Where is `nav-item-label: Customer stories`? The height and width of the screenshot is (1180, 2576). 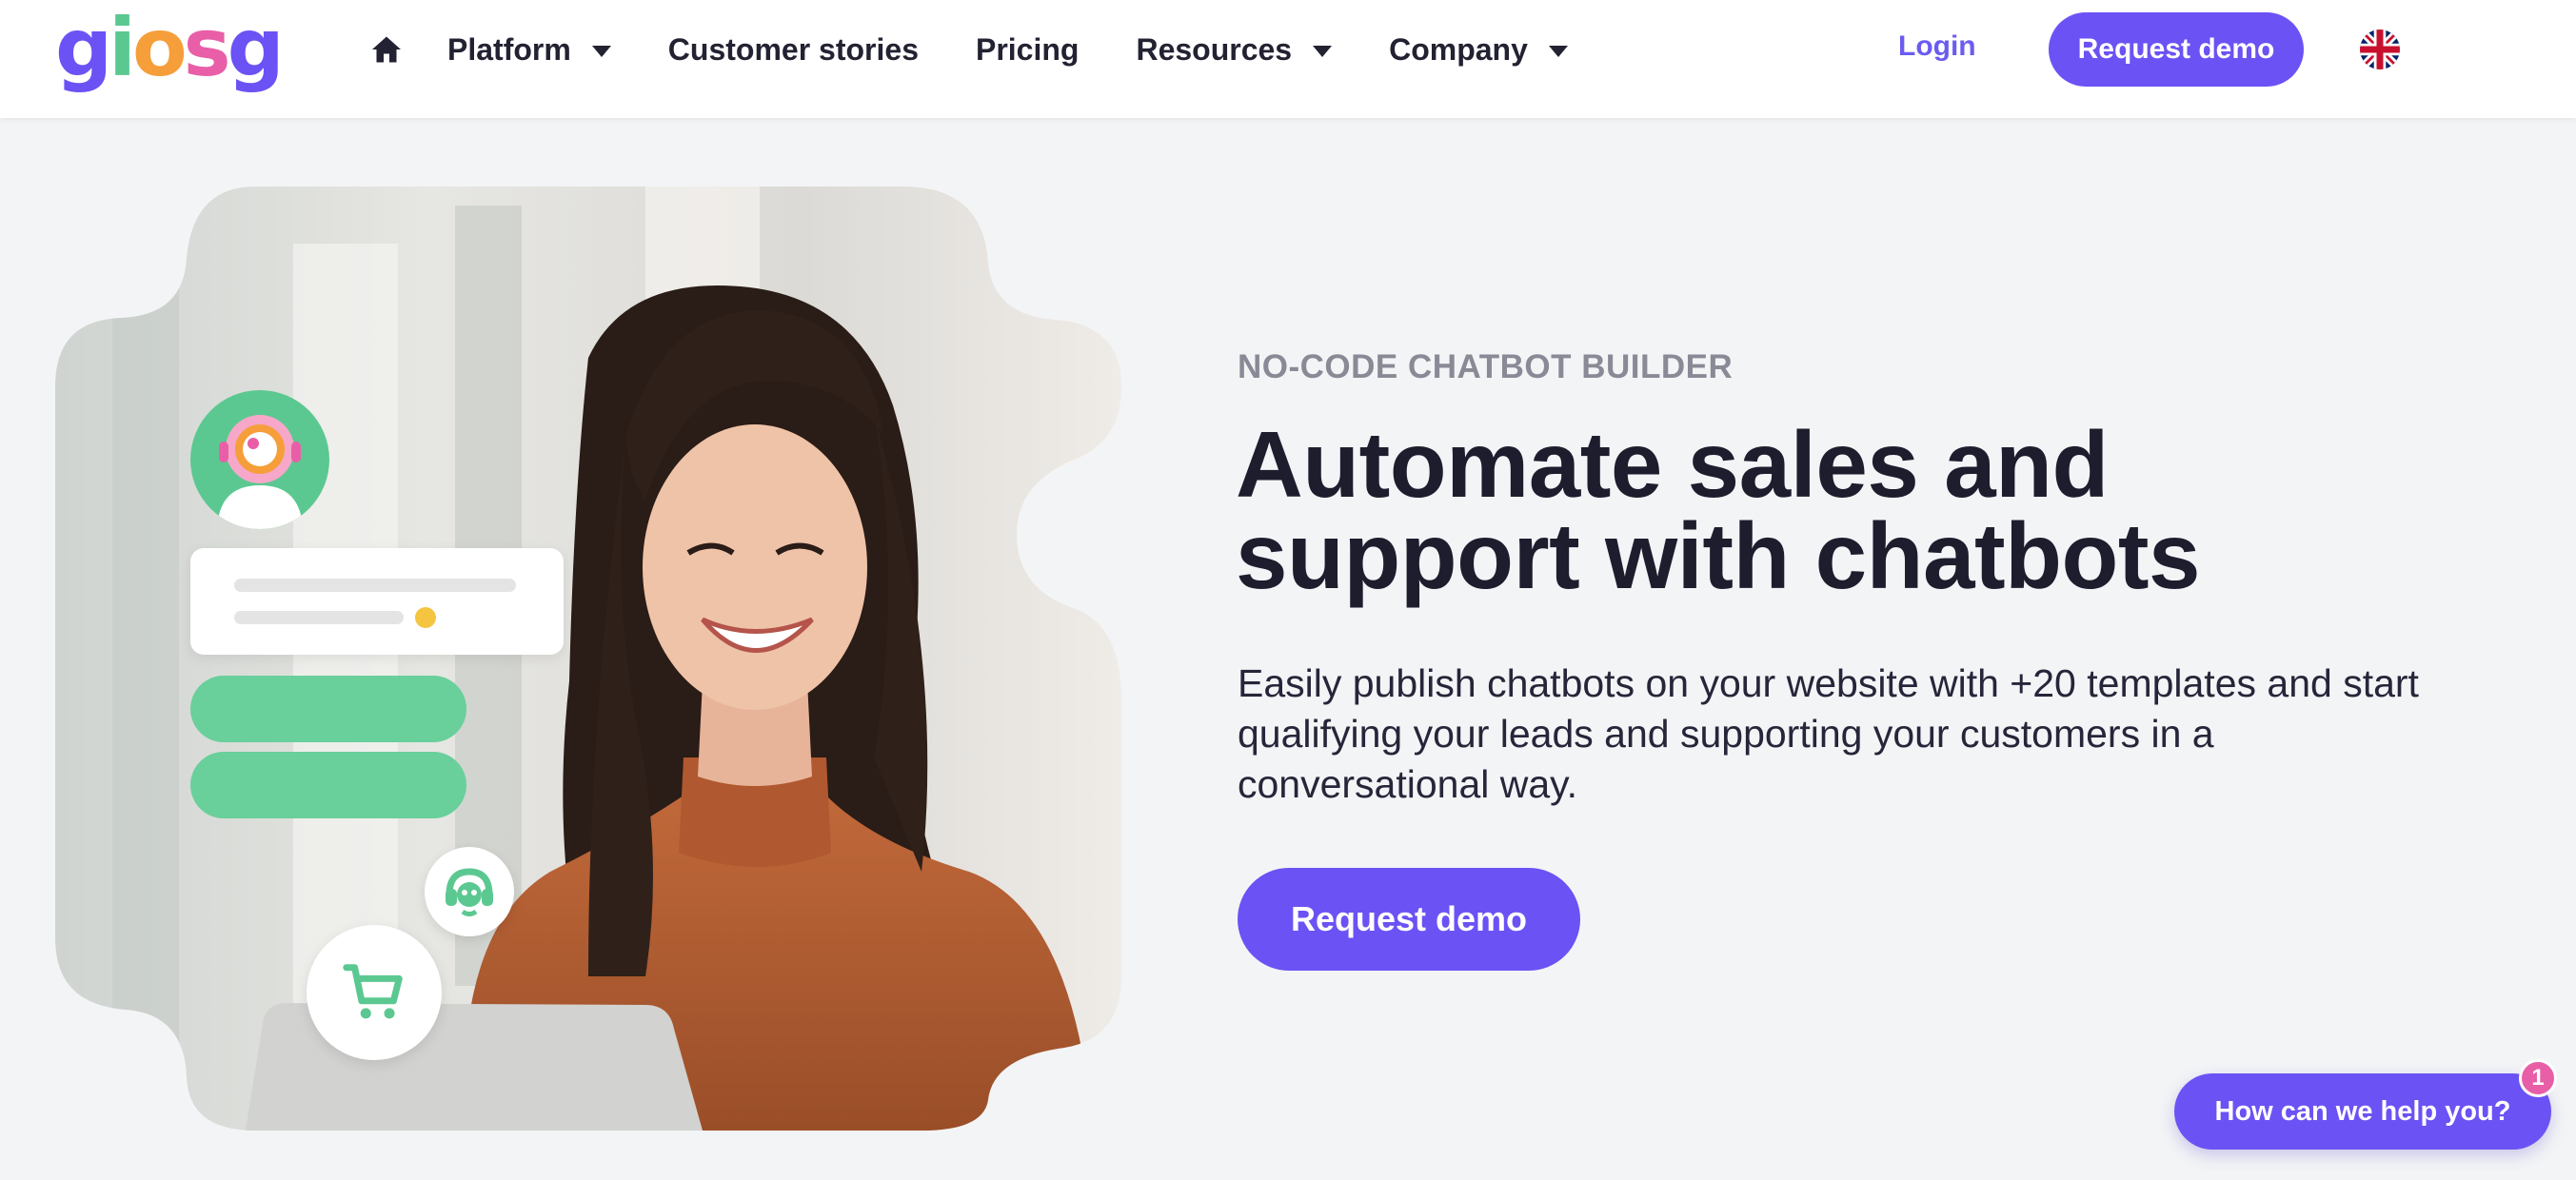
nav-item-label: Customer stories is located at coordinates (793, 49).